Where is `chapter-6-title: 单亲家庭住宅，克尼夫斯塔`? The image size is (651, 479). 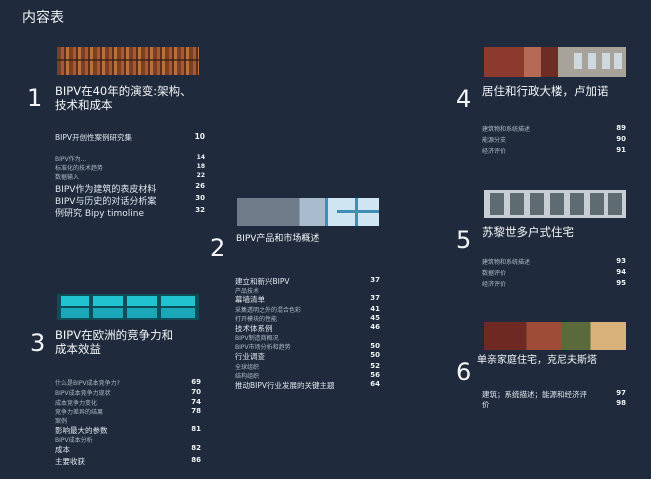
chapter-6-title: 单亲家庭住宅，克尼夫斯塔 is located at coordinates (537, 361).